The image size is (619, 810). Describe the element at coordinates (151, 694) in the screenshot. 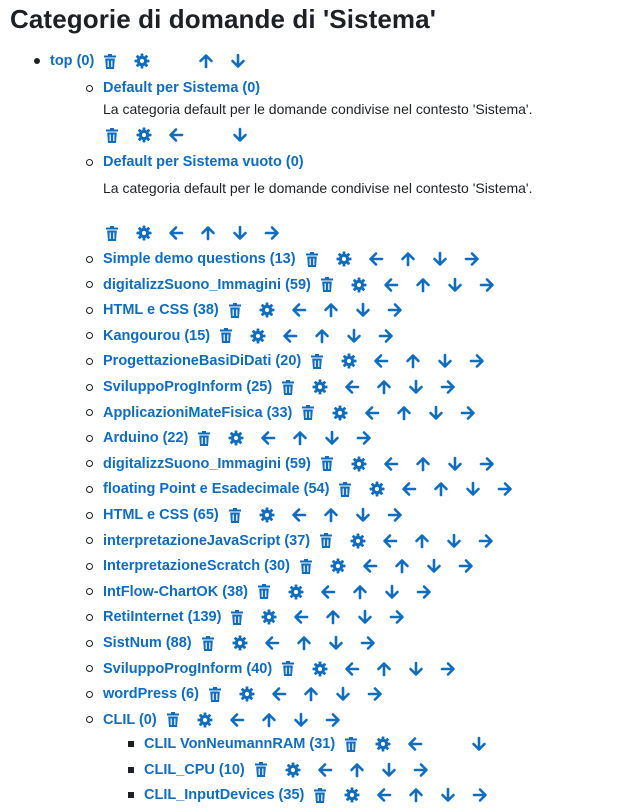

I see `category-link: wordPress (6)` at that location.